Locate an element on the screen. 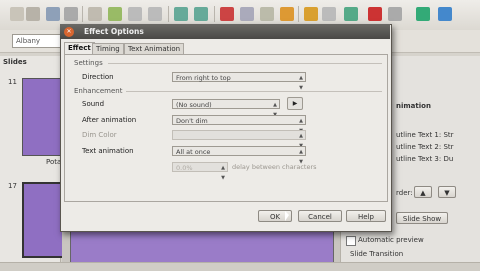  zoom-icon is located at coordinates (423, 14).